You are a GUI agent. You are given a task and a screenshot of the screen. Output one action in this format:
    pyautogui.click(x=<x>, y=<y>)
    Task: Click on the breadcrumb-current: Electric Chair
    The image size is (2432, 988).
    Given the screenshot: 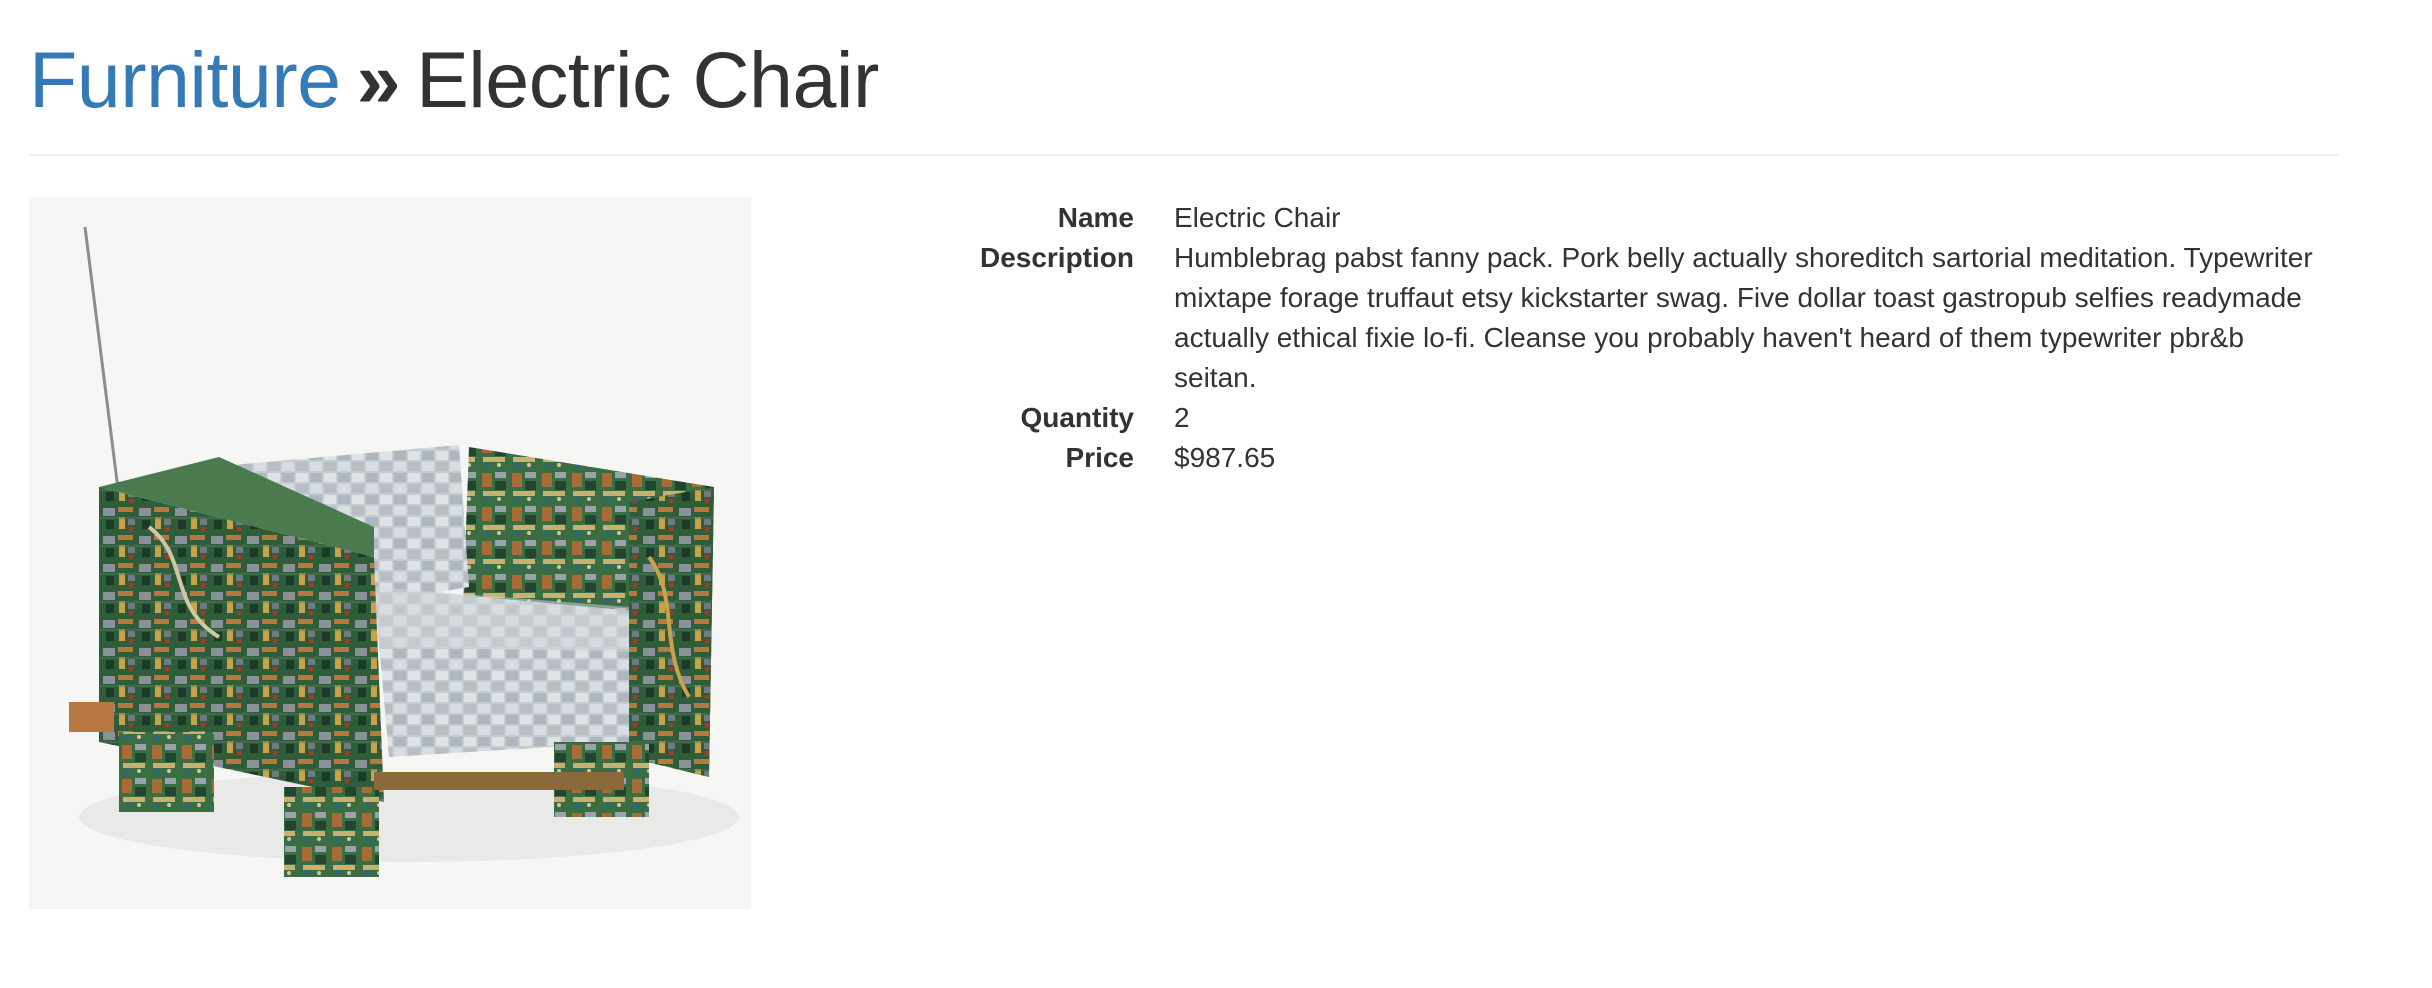 What is the action you would take?
    pyautogui.click(x=647, y=79)
    